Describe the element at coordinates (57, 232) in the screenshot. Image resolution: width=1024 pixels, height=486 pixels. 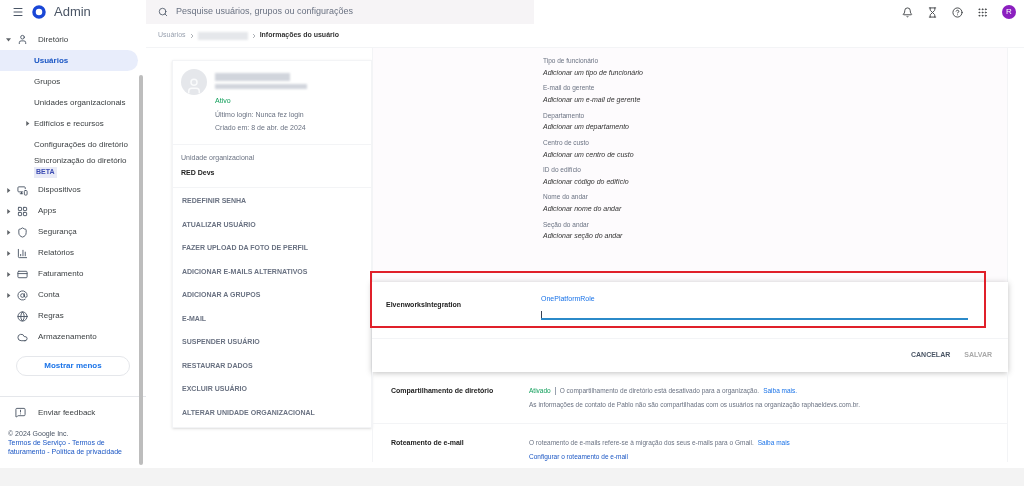
I see `sidebar-item: Segurança` at that location.